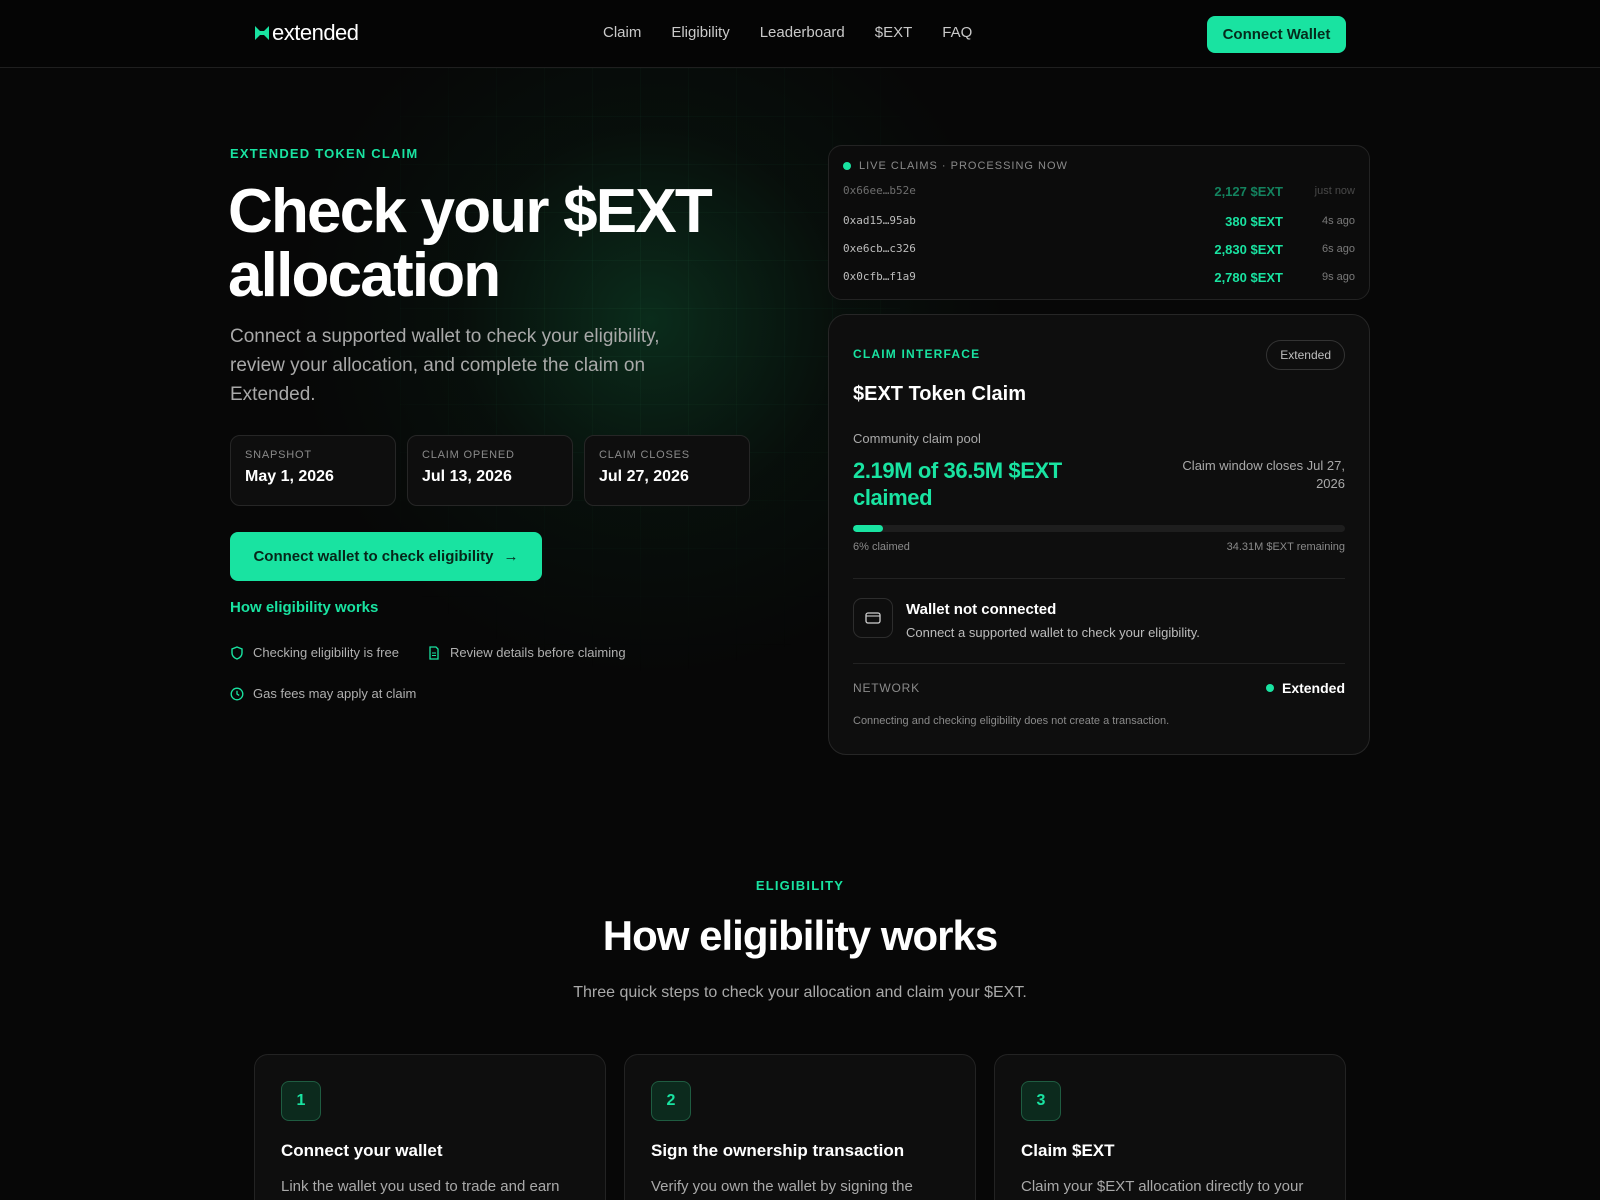  I want to click on feature-text: Checking eligibility is free, so click(326, 652).